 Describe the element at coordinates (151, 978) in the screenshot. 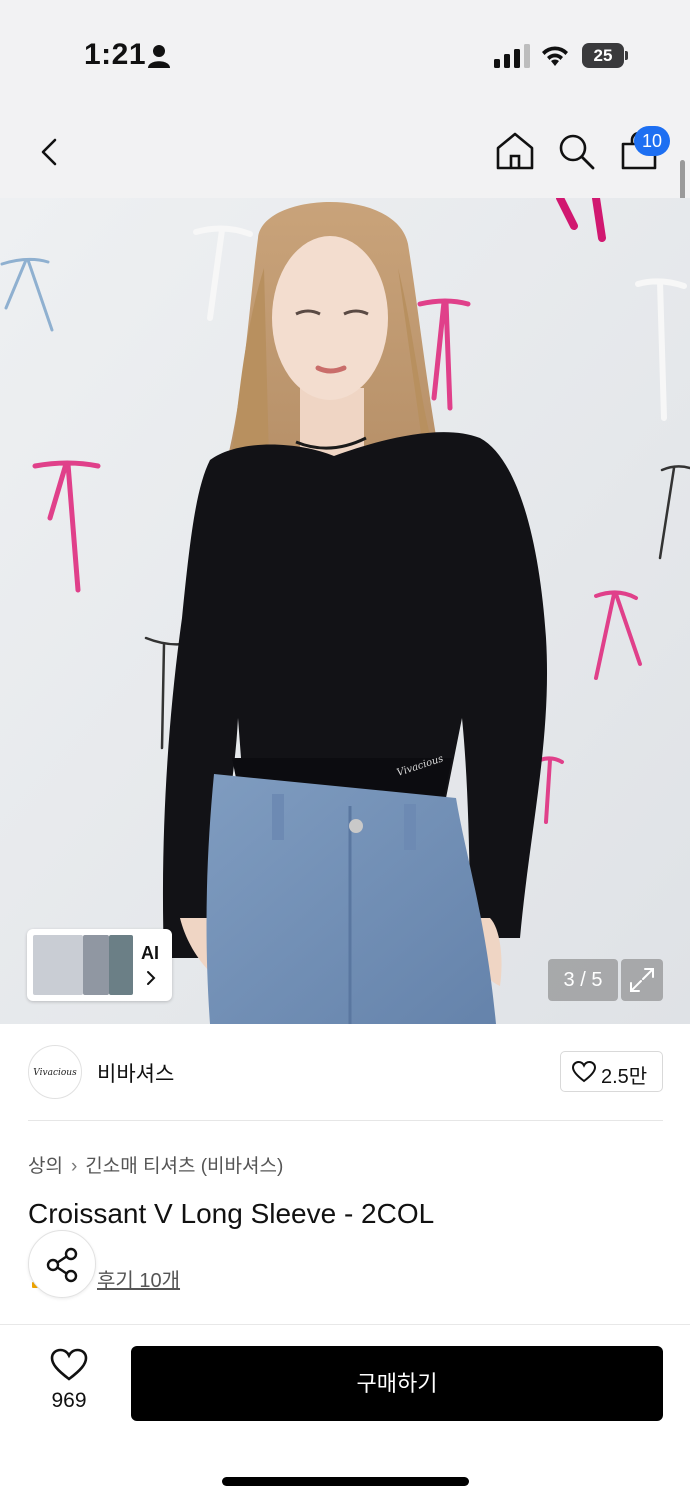

I see `chevron-right-icon` at that location.